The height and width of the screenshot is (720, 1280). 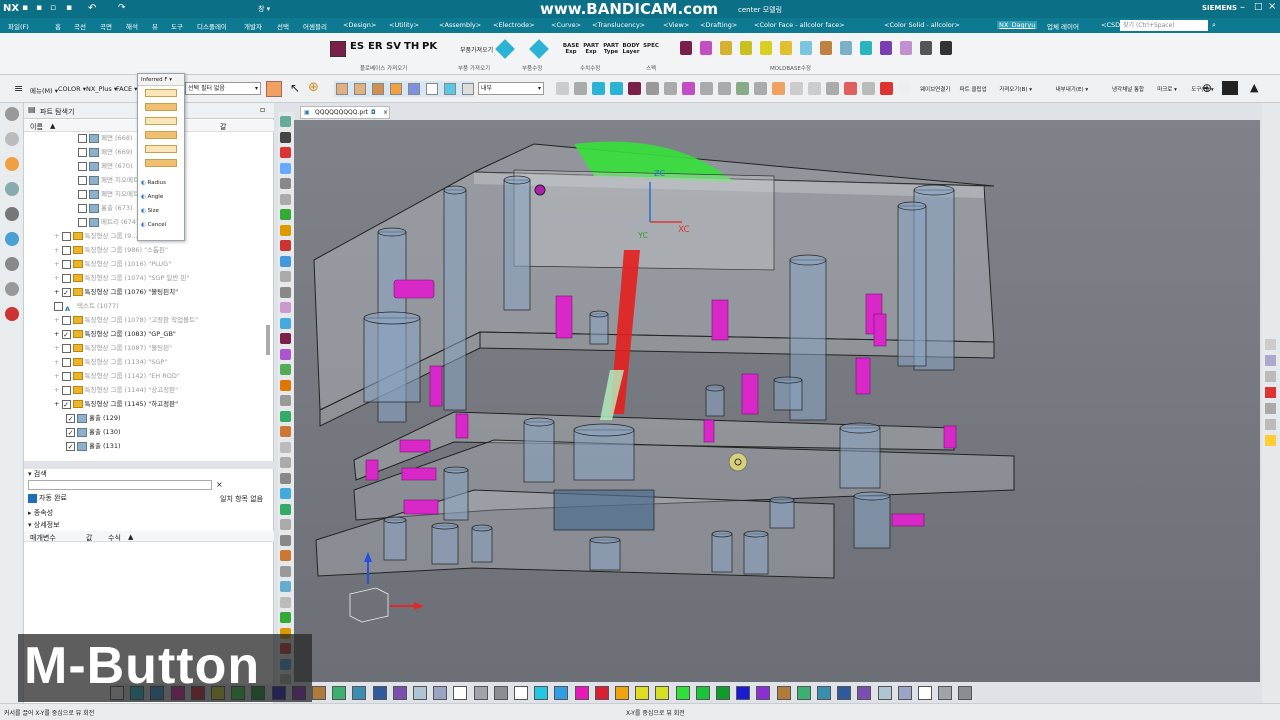 What do you see at coordinates (375, 46) in the screenshot?
I see `ribbon-button: ER` at bounding box center [375, 46].